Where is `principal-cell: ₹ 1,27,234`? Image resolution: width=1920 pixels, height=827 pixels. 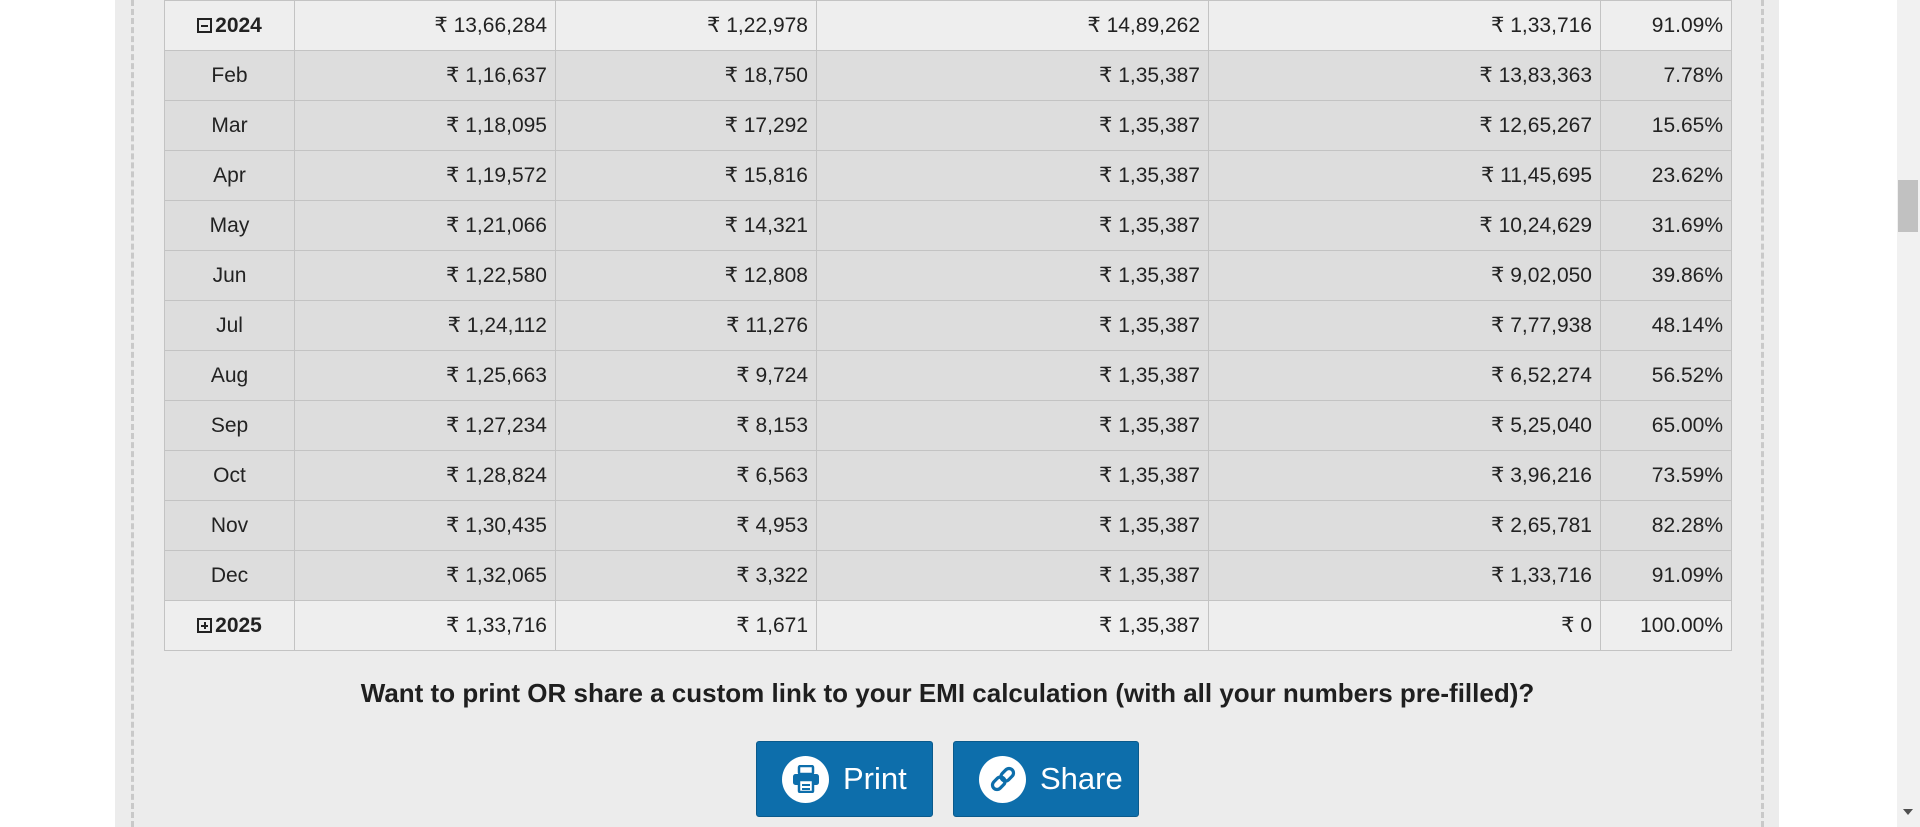 principal-cell: ₹ 1,27,234 is located at coordinates (425, 425).